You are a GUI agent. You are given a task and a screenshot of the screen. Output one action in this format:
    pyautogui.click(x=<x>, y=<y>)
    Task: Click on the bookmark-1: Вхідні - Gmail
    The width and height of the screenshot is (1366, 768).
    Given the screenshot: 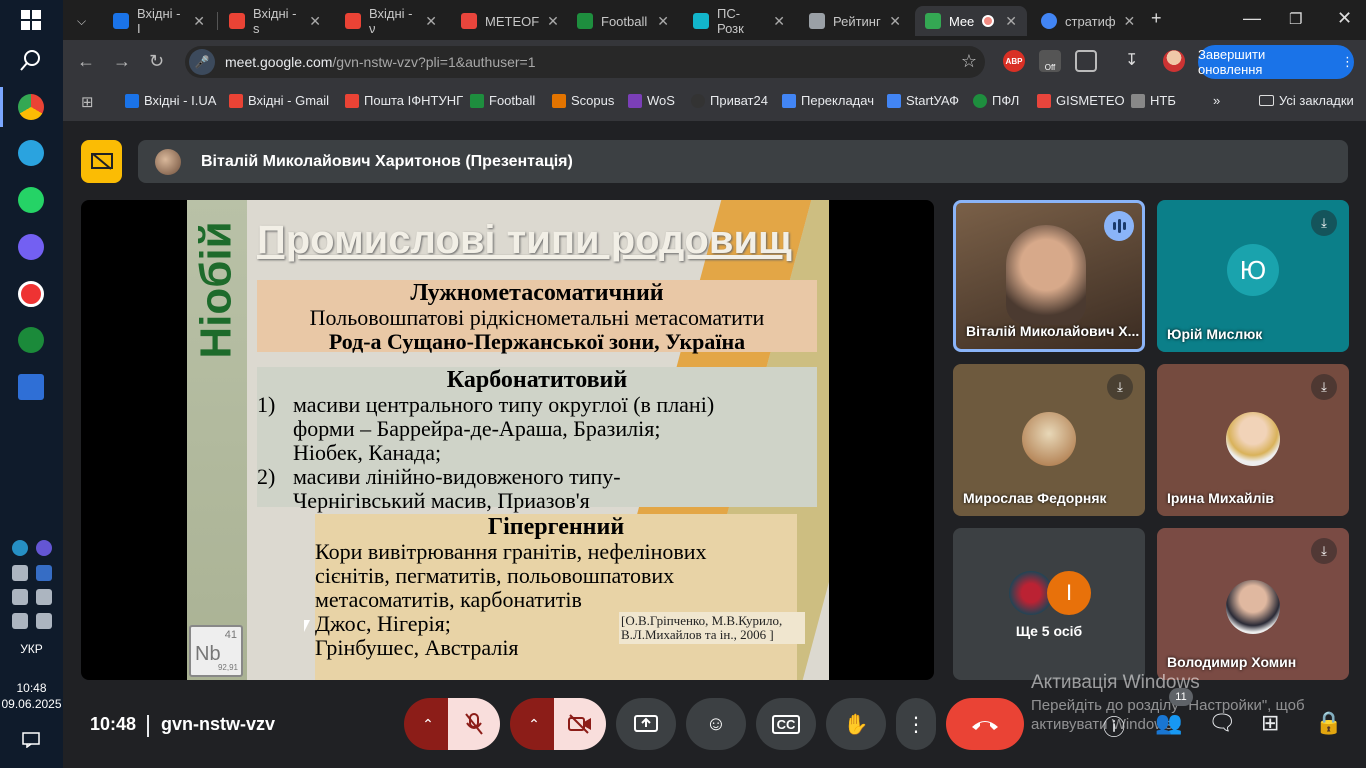 What is the action you would take?
    pyautogui.click(x=279, y=100)
    